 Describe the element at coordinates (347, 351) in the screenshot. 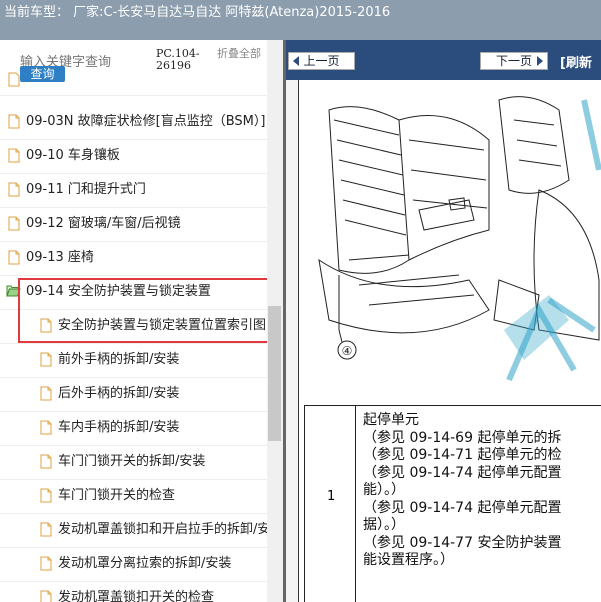

I see `callout-number: ④` at that location.